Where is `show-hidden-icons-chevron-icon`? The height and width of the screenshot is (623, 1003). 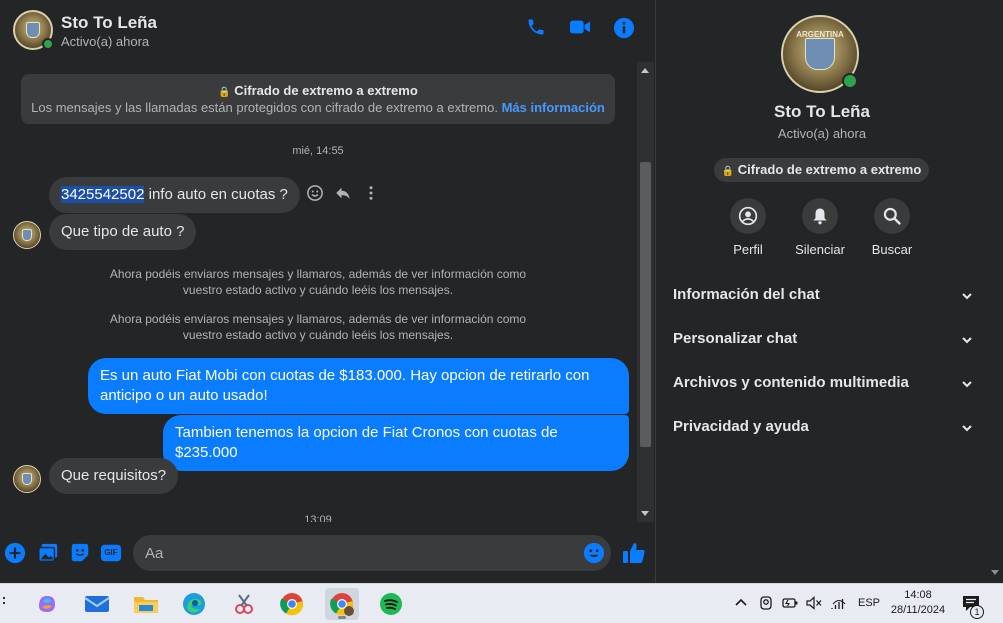 show-hidden-icons-chevron-icon is located at coordinates (741, 603).